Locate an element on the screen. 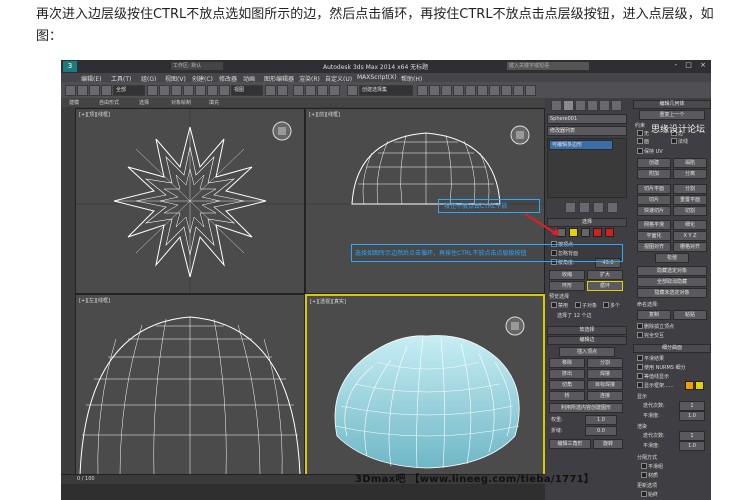 This screenshot has width=739, height=500. named-selection-set: 创建选择集 is located at coordinates (386, 90).